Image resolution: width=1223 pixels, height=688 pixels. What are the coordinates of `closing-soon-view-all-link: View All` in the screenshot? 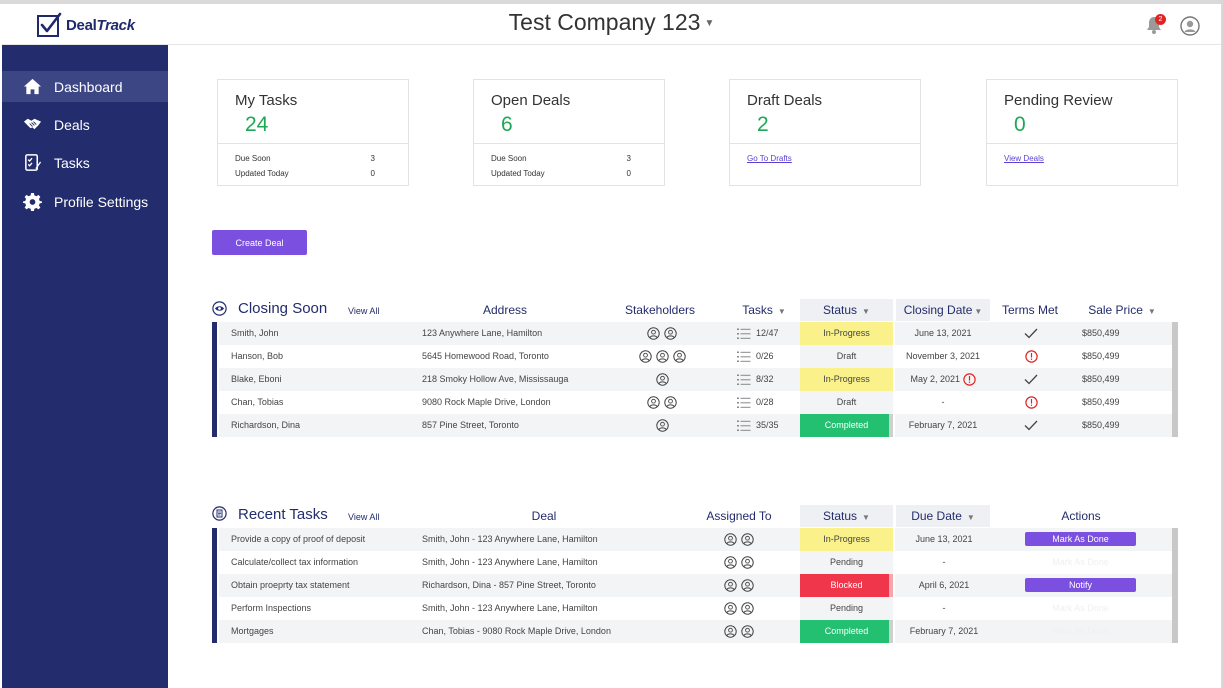 It's located at (363, 311).